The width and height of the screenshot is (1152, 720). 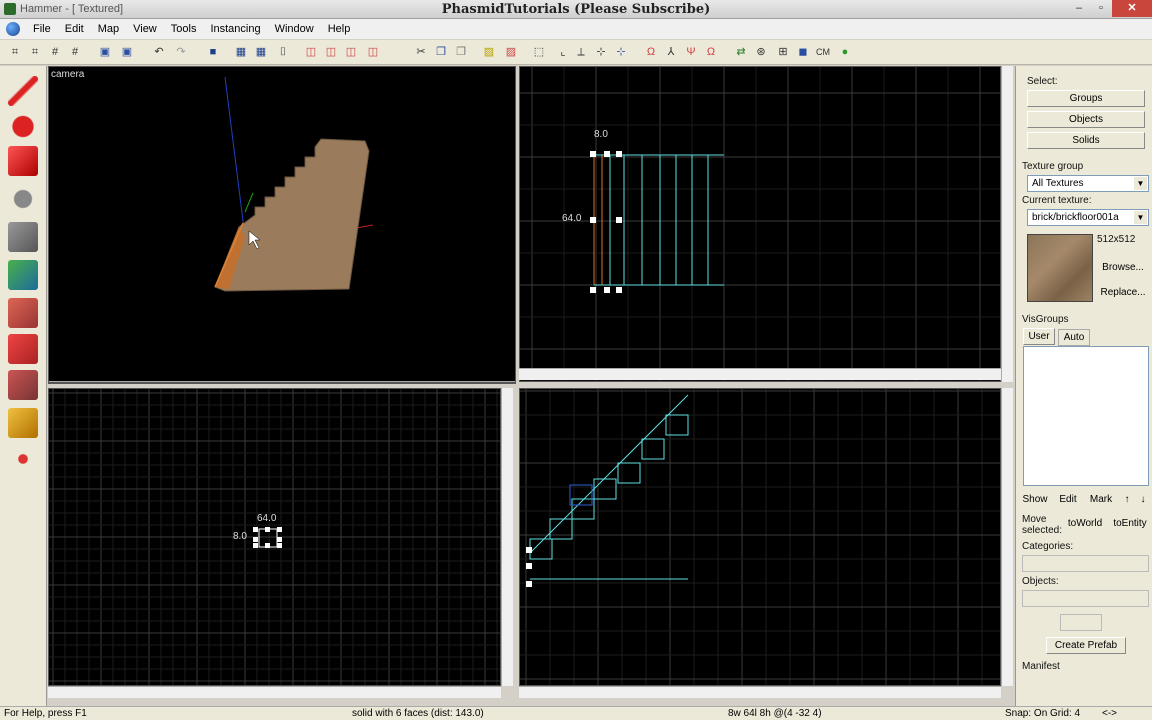 I want to click on current-texture-select: brick/brickfloor001a ▼, so click(x=1088, y=217).